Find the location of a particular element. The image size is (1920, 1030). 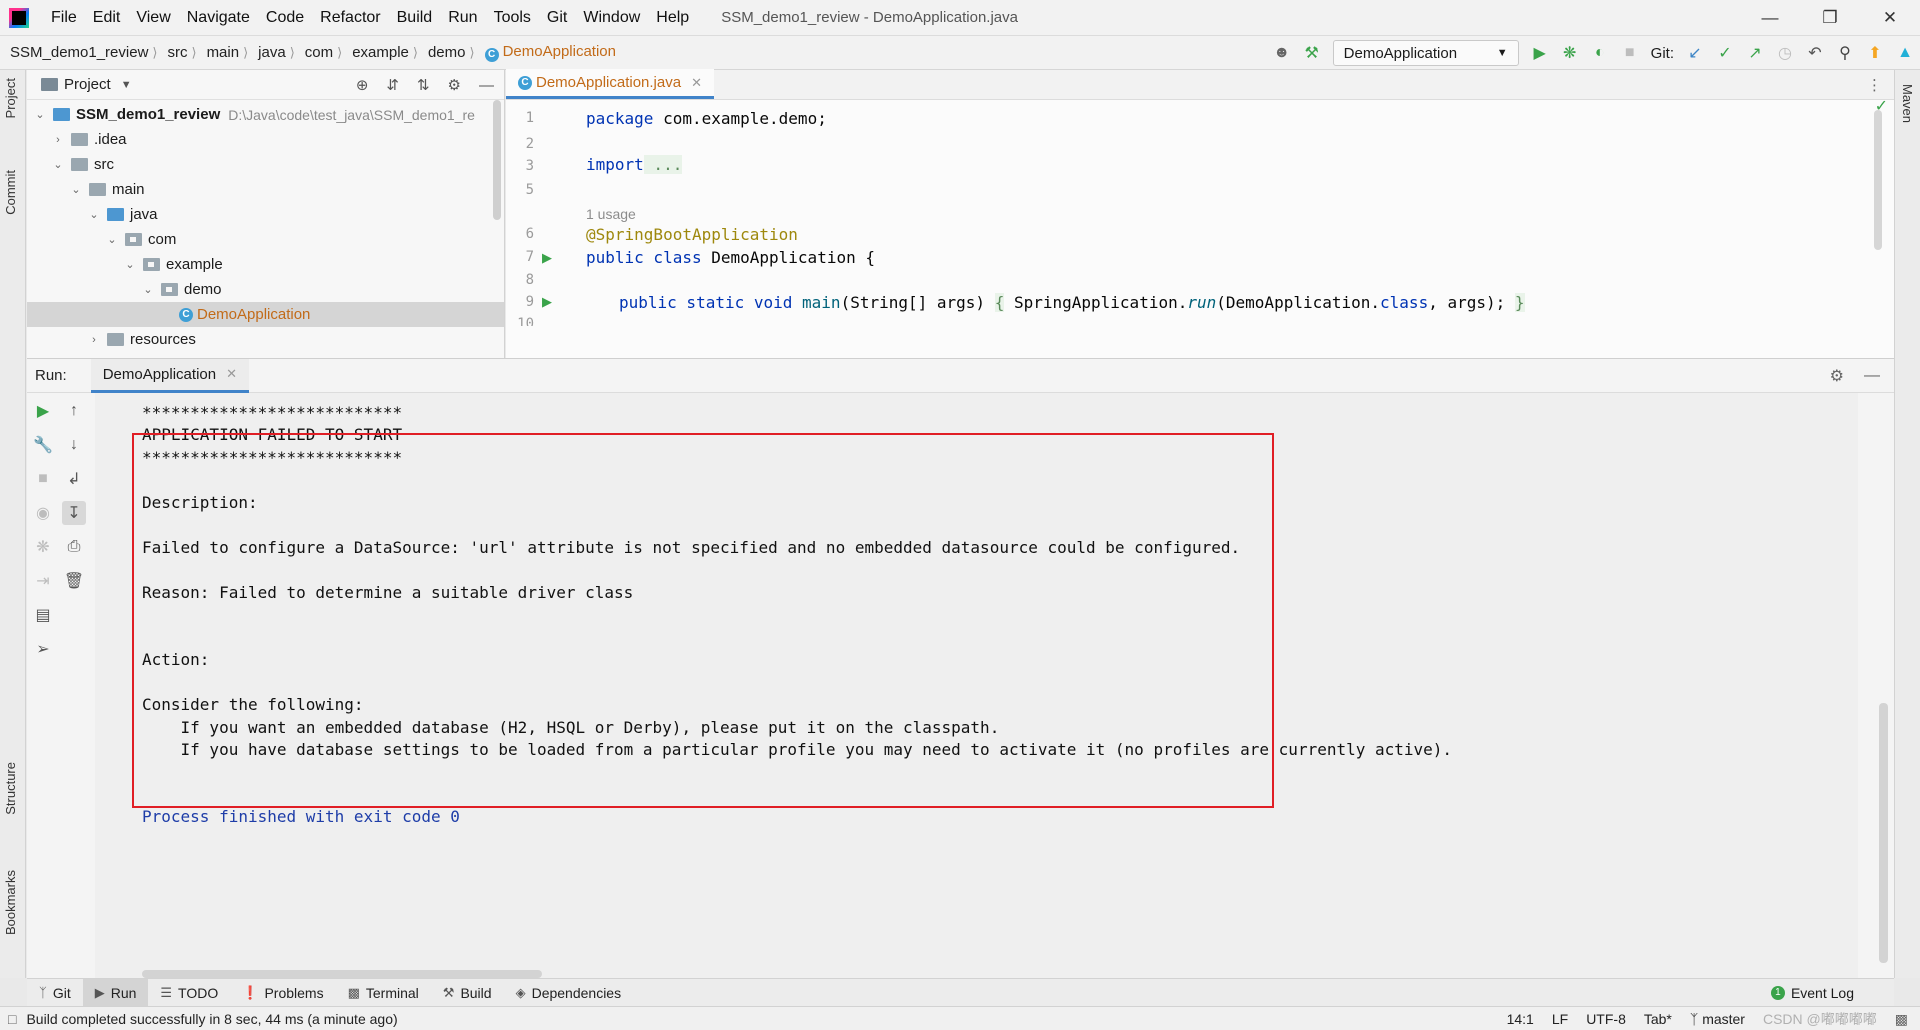

plugin-icon: ▲ is located at coordinates (1905, 53).